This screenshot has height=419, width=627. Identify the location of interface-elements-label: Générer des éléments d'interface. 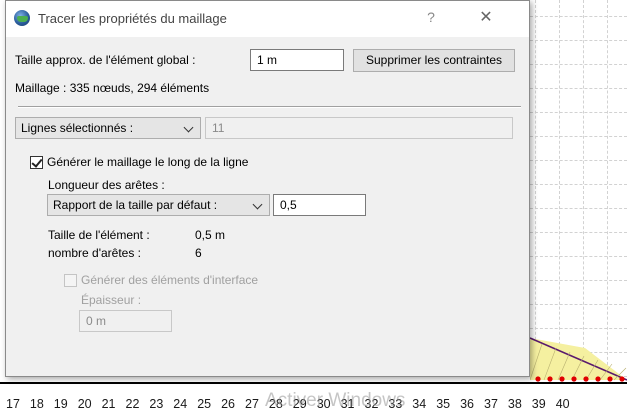
(169, 280).